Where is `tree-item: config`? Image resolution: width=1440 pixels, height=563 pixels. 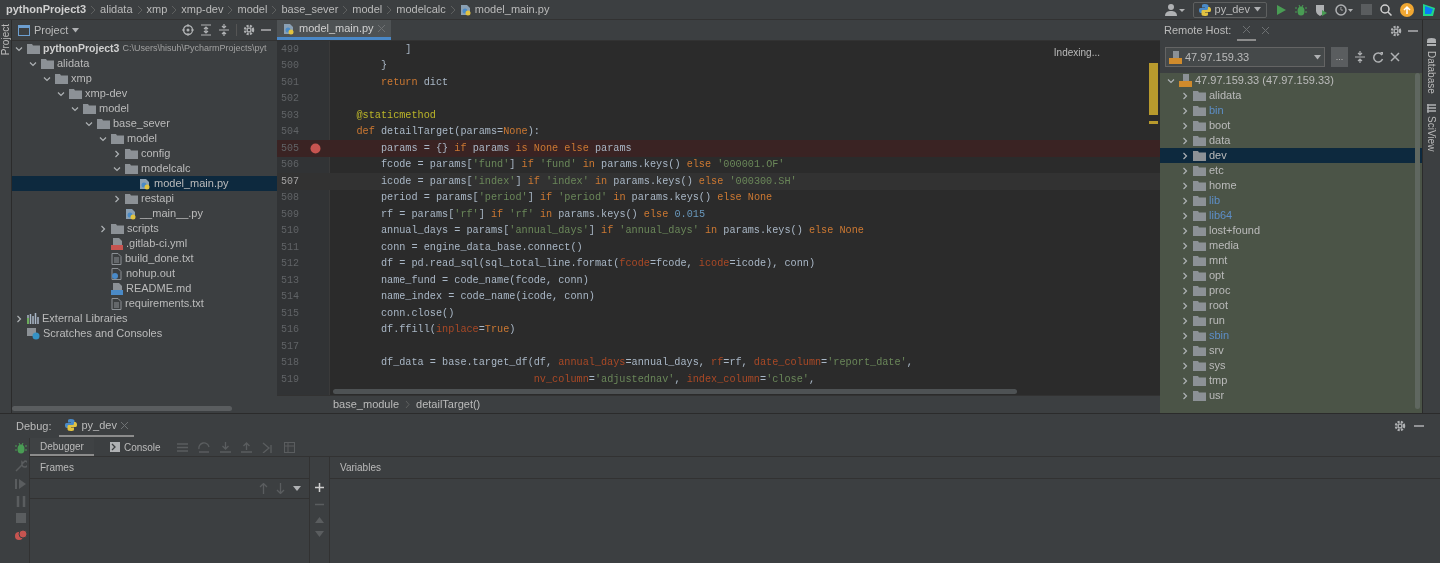
tree-item: config is located at coordinates (144, 153).